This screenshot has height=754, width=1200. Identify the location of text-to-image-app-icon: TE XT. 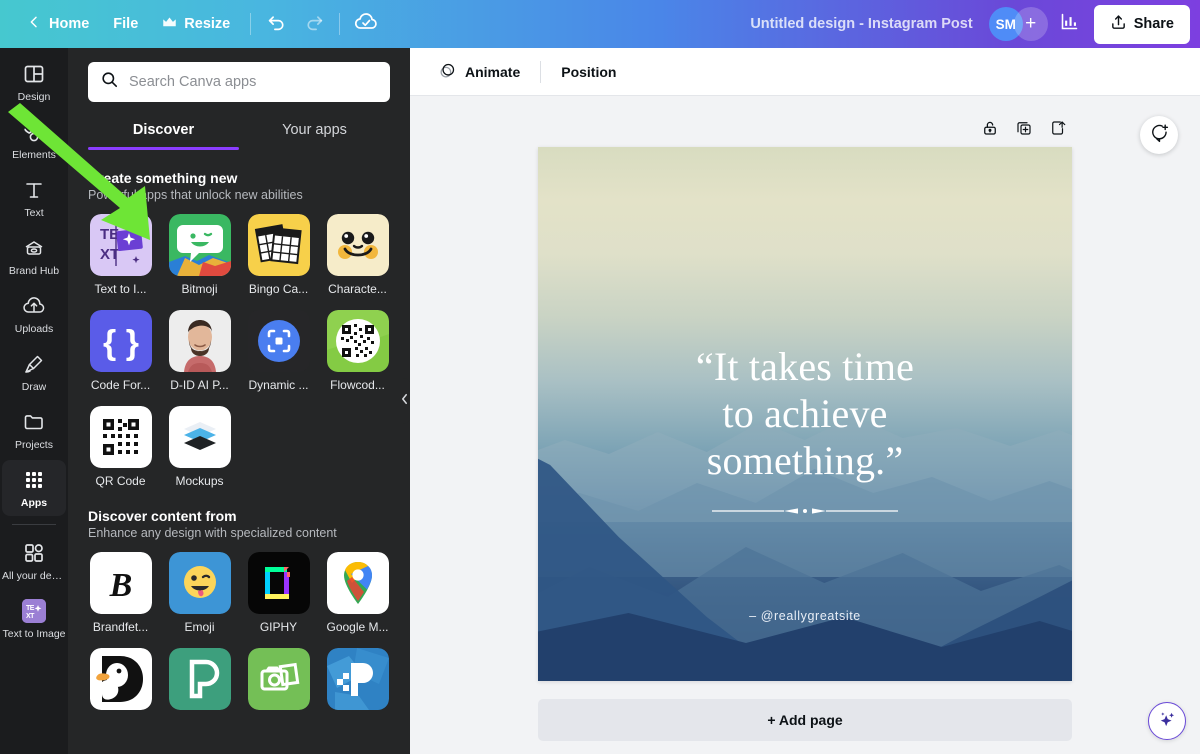
(120, 245).